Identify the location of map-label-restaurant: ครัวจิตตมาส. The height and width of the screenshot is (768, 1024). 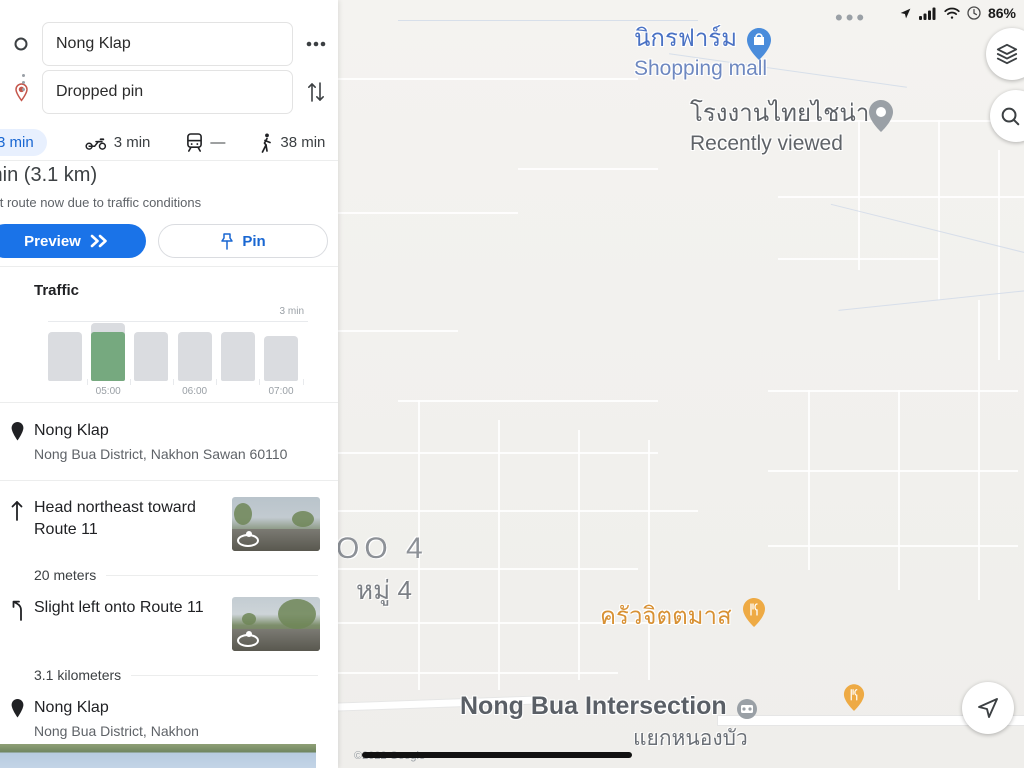
(666, 615).